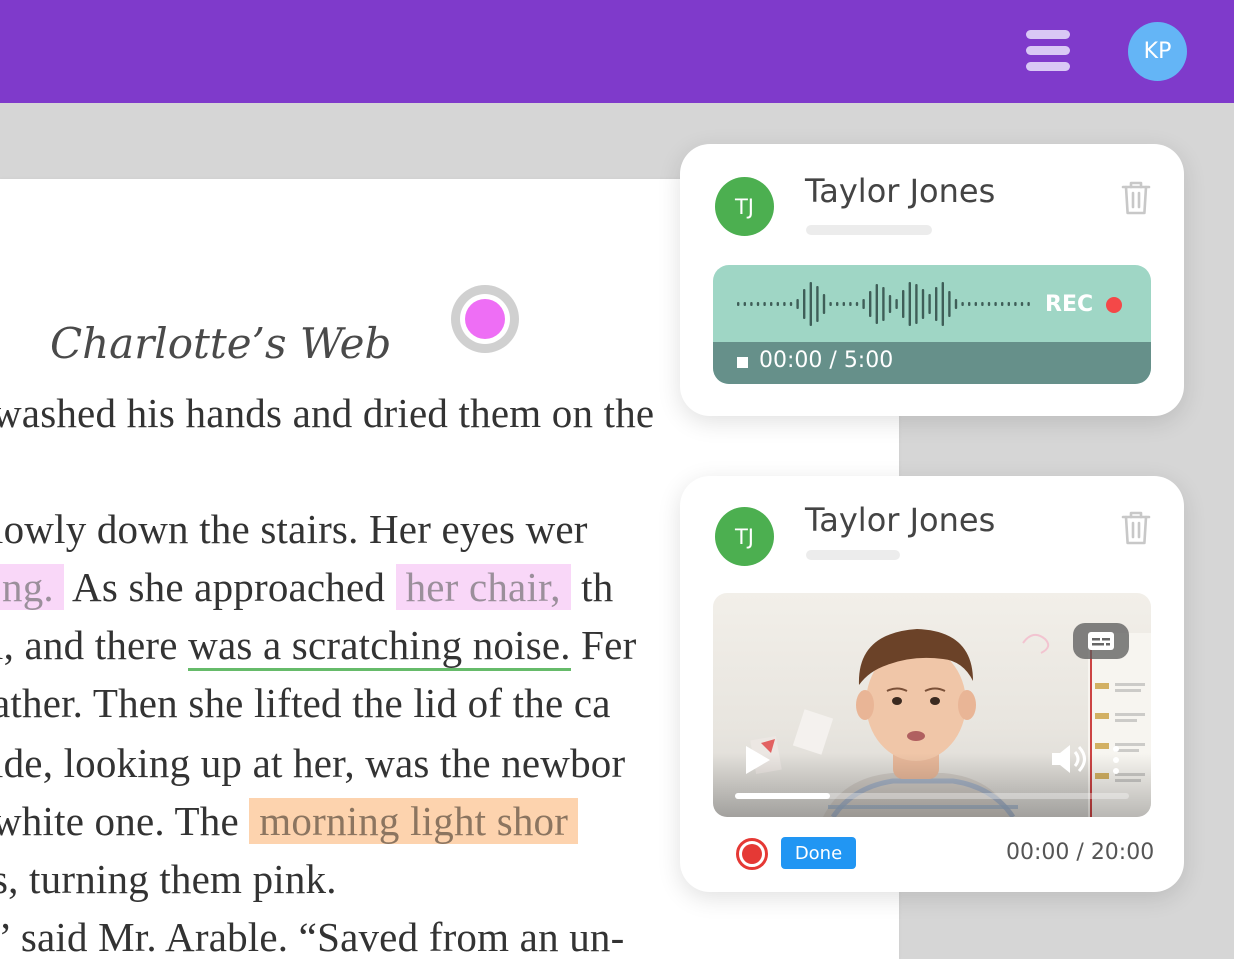 This screenshot has height=959, width=1234. I want to click on recording-time: 00:00 / 5:00, so click(826, 360).